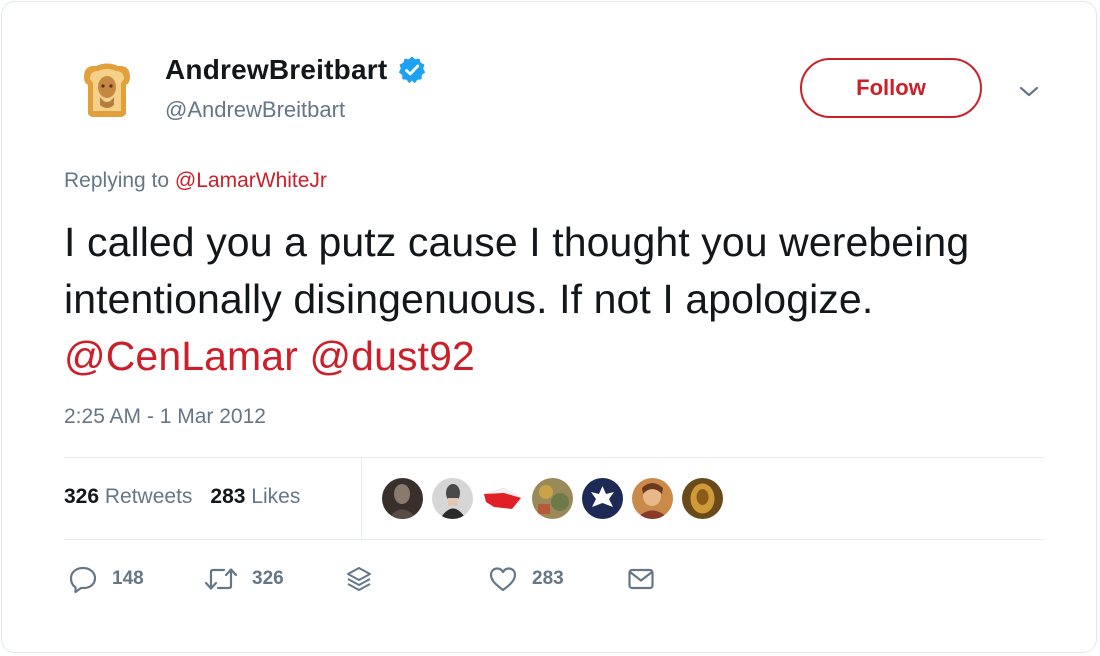  What do you see at coordinates (251, 180) in the screenshot?
I see `reply-mention-link: @LamarWhiteJr` at bounding box center [251, 180].